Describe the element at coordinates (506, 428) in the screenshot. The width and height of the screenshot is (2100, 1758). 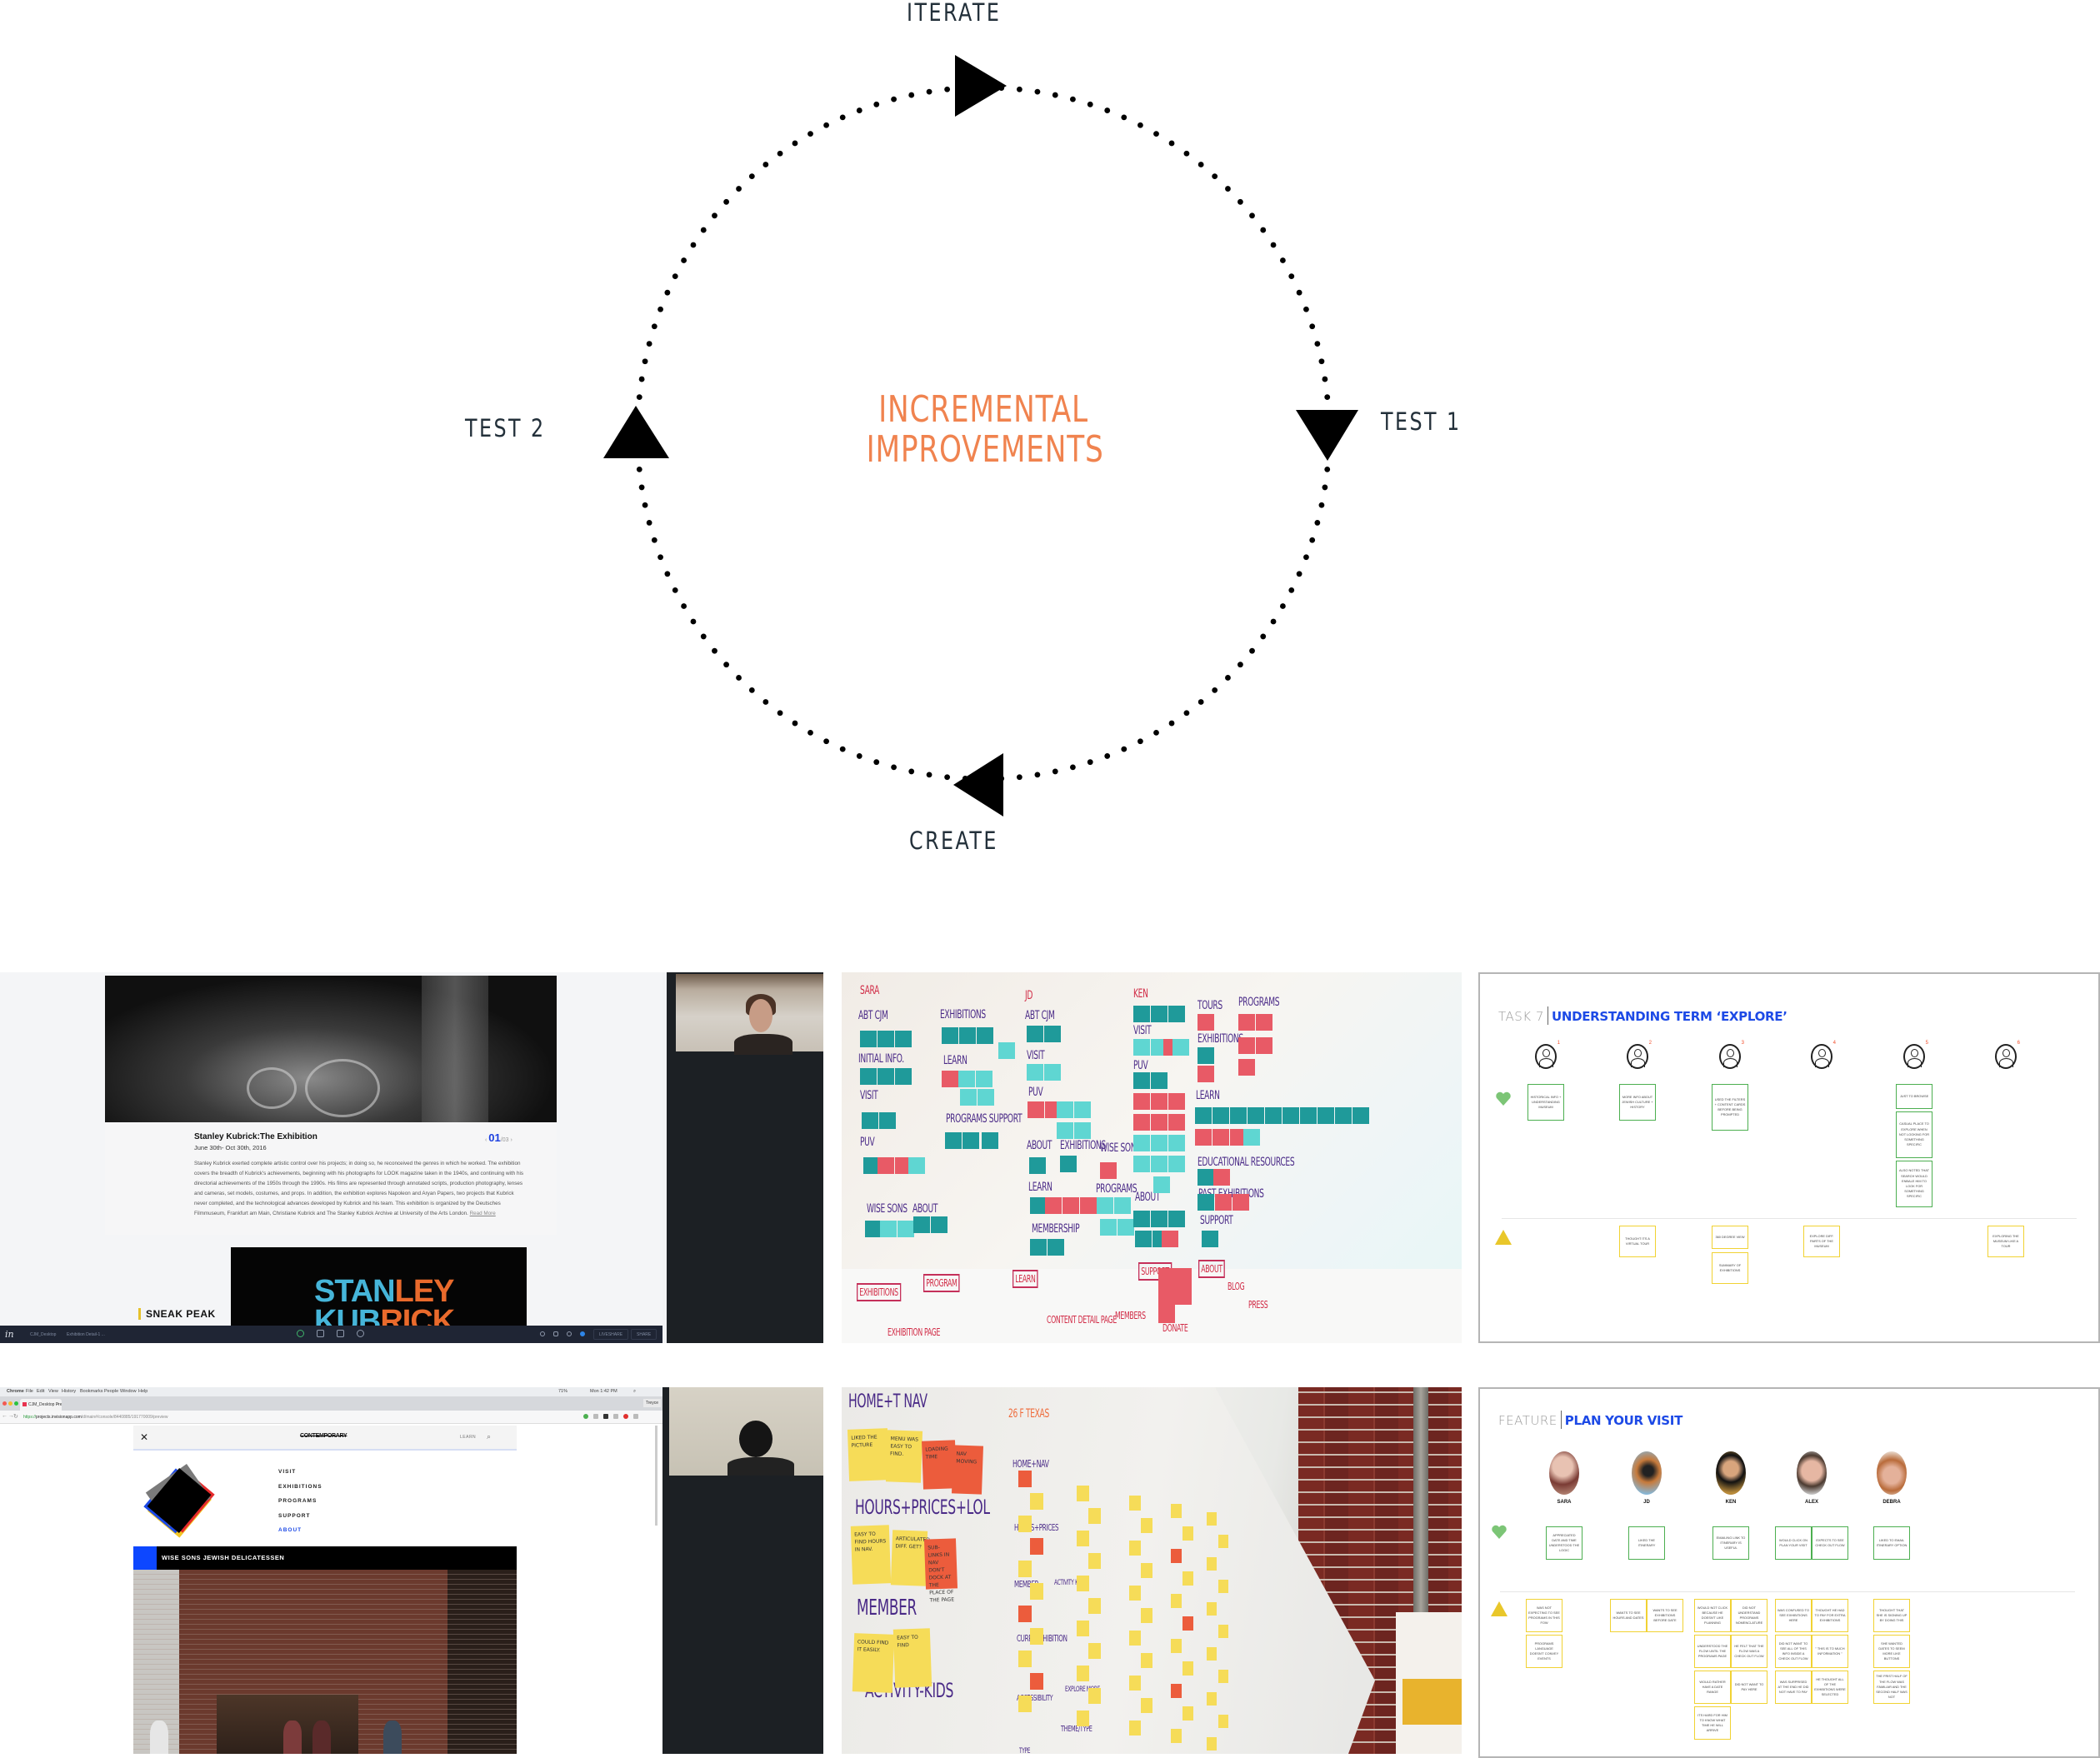
I see `stage-label-test-2: TEST 2` at that location.